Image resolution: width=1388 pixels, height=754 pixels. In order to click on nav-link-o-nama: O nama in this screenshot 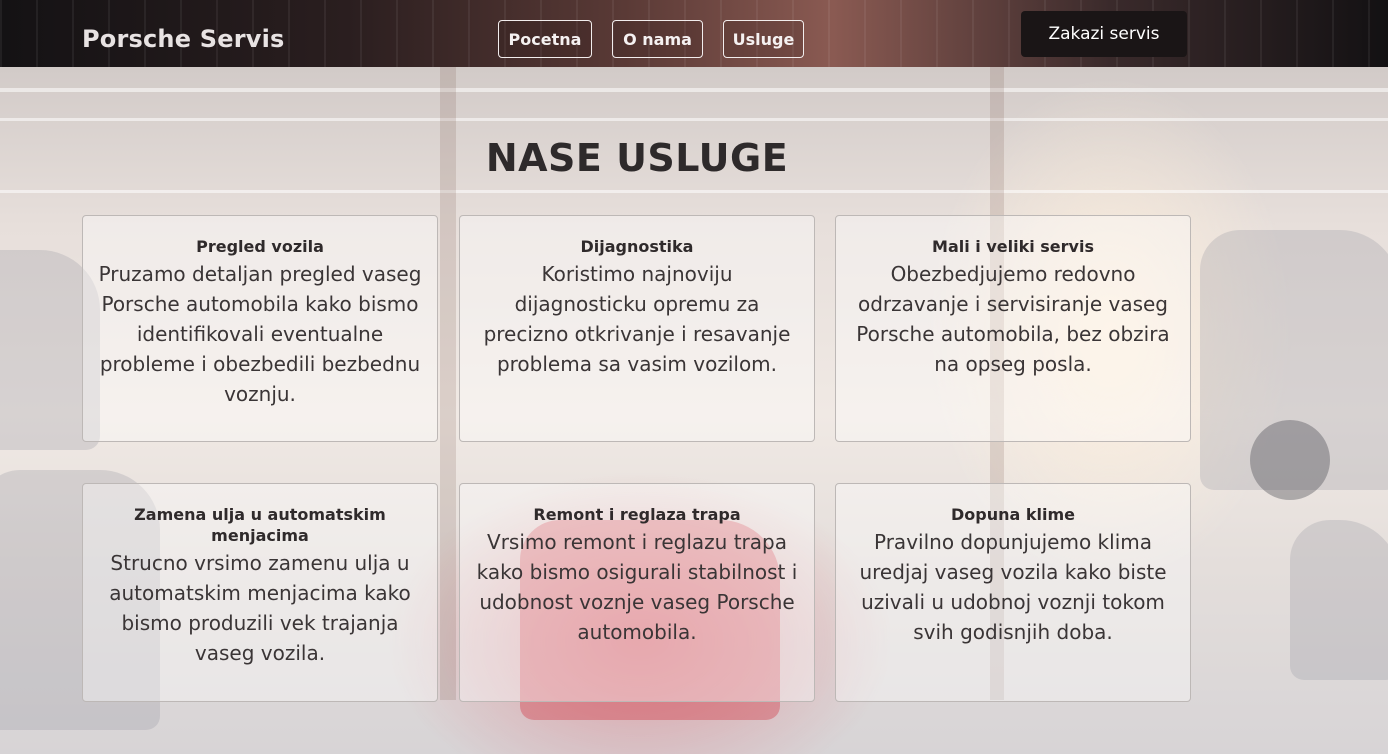, I will do `click(657, 39)`.